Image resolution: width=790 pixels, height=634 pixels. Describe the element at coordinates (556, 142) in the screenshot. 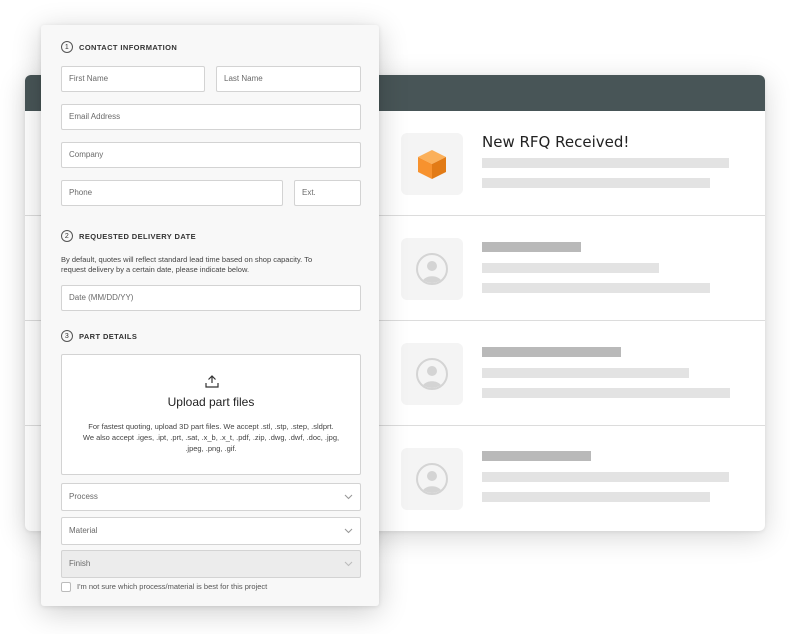

I see `row-title: New RFQ Received!` at that location.